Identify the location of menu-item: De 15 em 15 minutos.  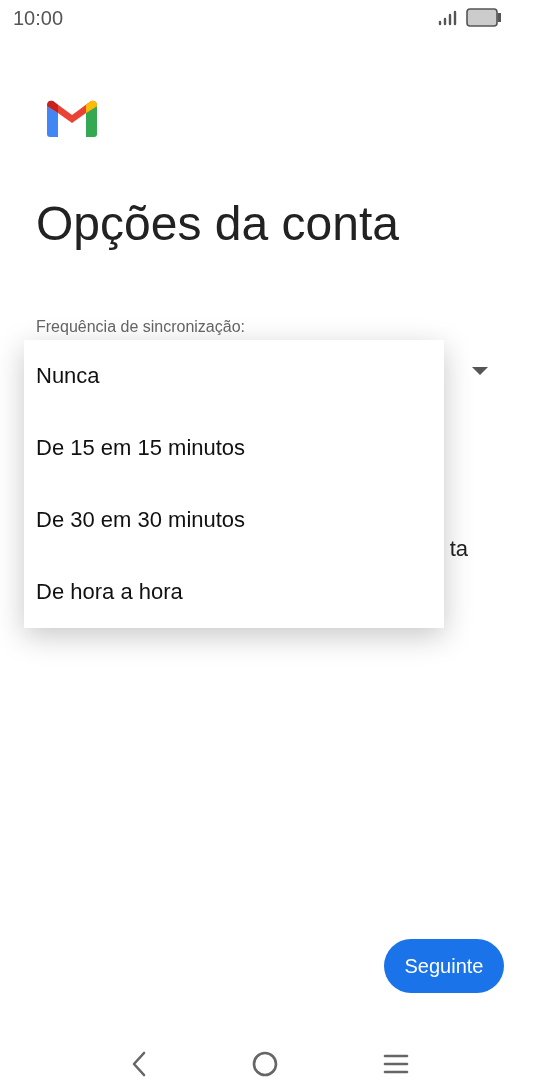
(234, 448).